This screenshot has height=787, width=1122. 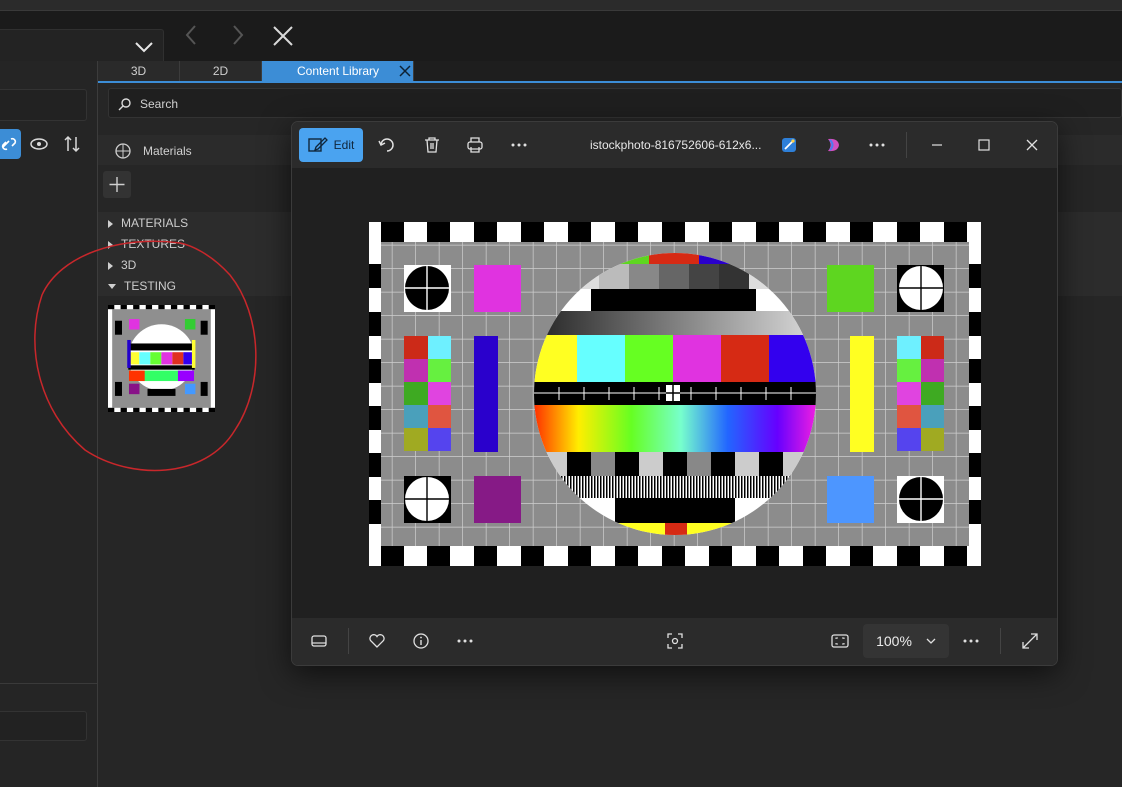 I want to click on left-field, so click(x=43, y=105).